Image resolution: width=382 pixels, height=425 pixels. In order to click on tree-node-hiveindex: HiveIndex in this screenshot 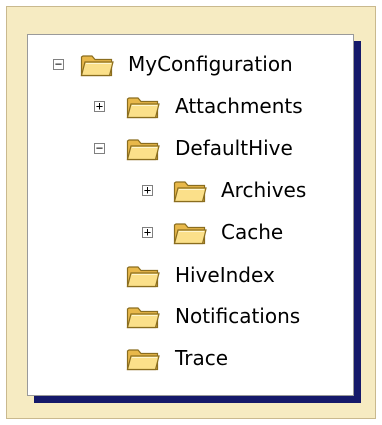, I will do `click(188, 275)`.